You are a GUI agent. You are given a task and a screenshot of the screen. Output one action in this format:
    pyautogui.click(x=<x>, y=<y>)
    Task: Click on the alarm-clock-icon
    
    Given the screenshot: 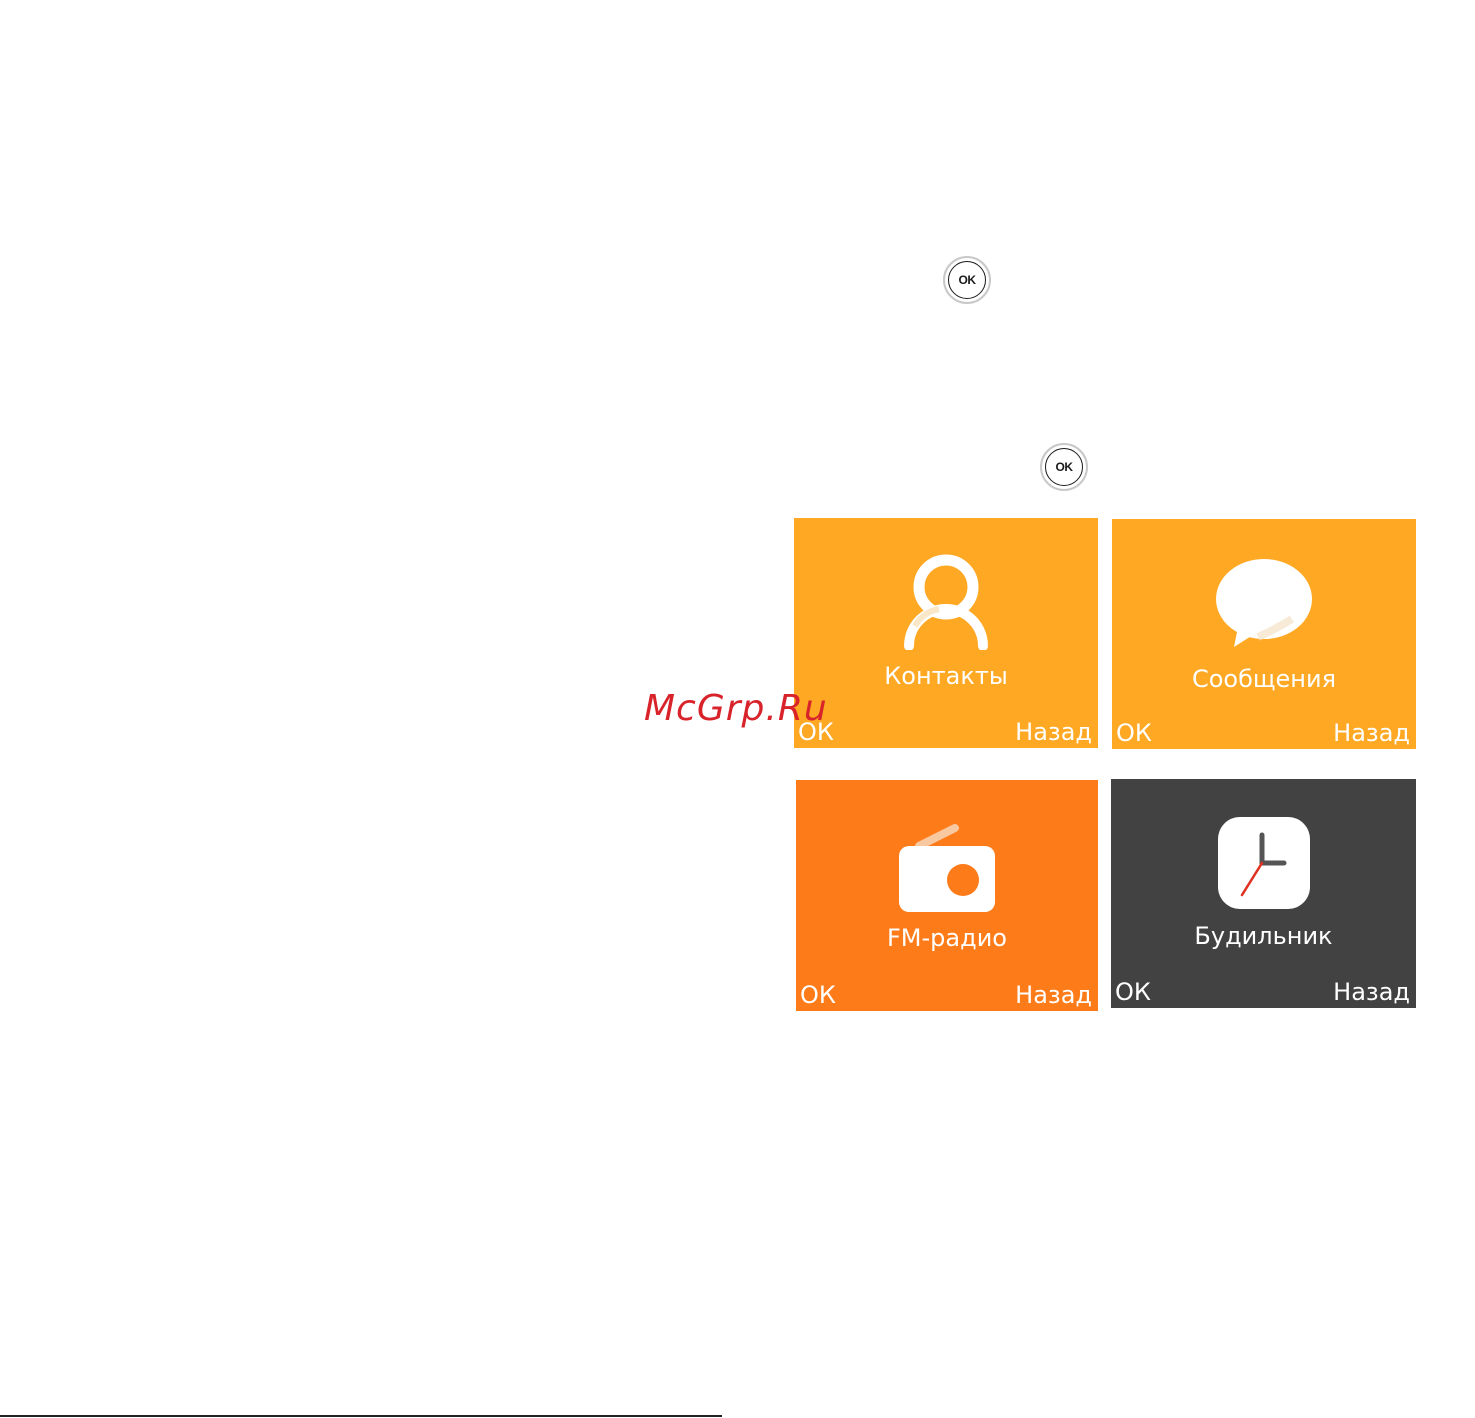 What is the action you would take?
    pyautogui.click(x=1263, y=863)
    